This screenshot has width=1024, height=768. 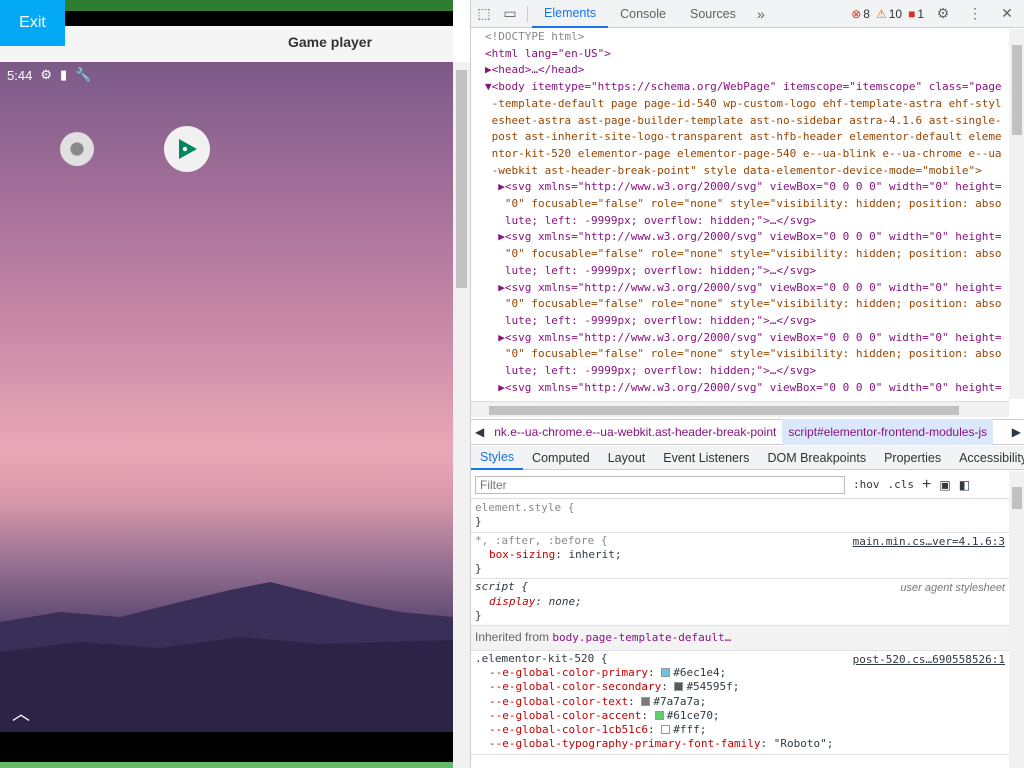 What do you see at coordinates (478, 569) in the screenshot?
I see `rule-close: }` at bounding box center [478, 569].